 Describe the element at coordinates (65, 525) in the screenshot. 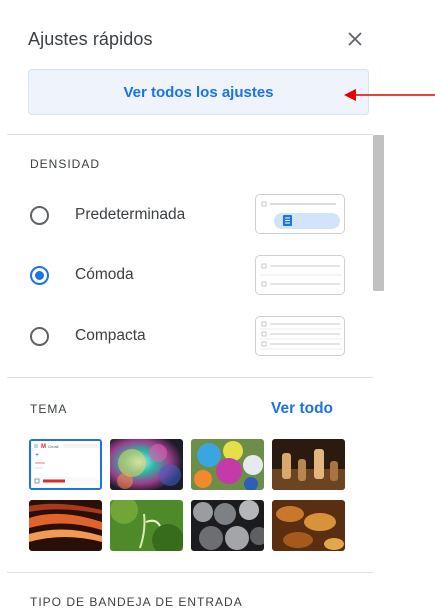

I see `theme-thumb-canyon` at that location.